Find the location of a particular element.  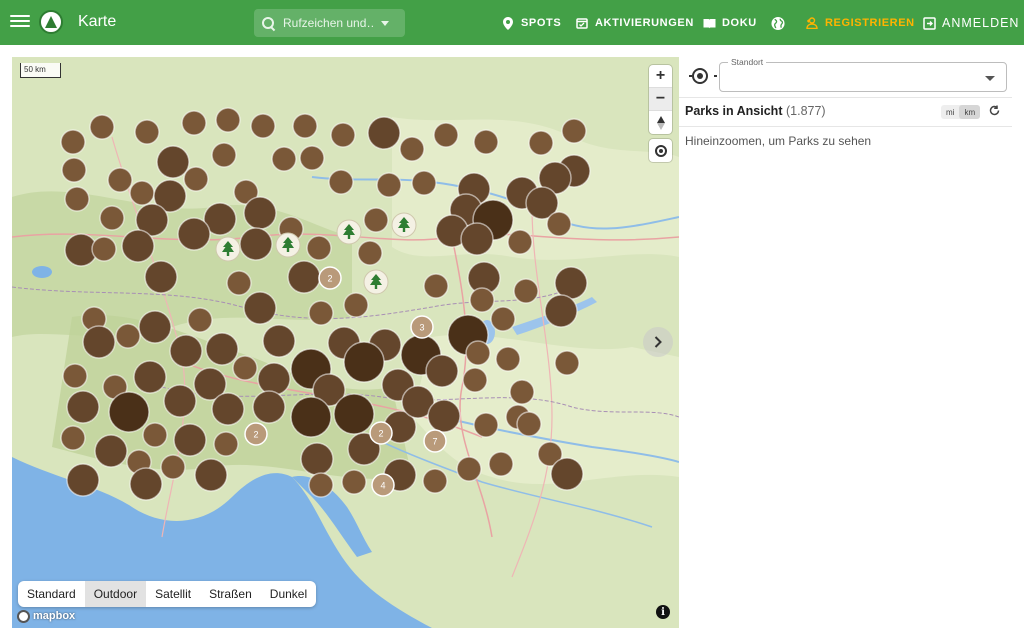

nav-registrieren: REGISTRIEREN is located at coordinates (860, 23).